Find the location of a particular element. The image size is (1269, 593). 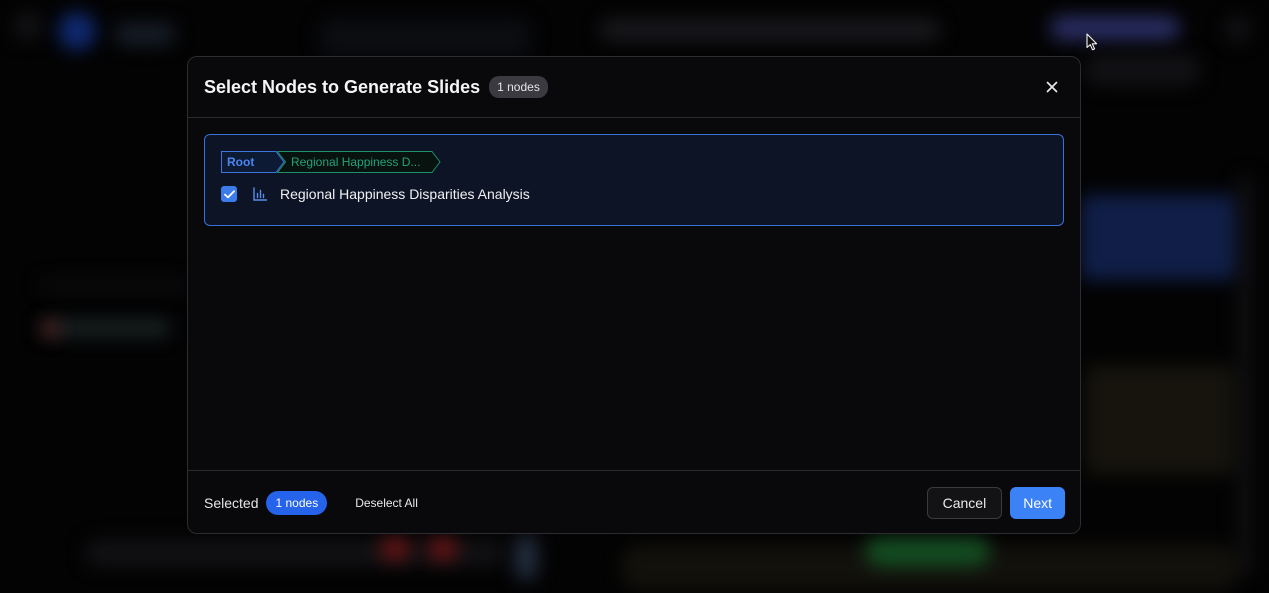

mouse-cursor-icon is located at coordinates (1092, 42).